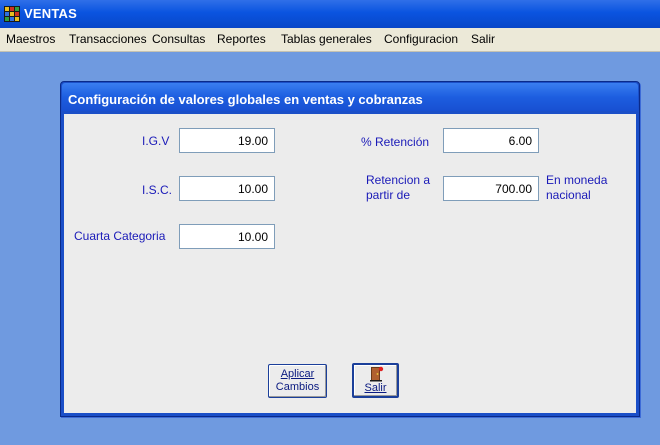  I want to click on igv-label: I.G.V, so click(156, 141).